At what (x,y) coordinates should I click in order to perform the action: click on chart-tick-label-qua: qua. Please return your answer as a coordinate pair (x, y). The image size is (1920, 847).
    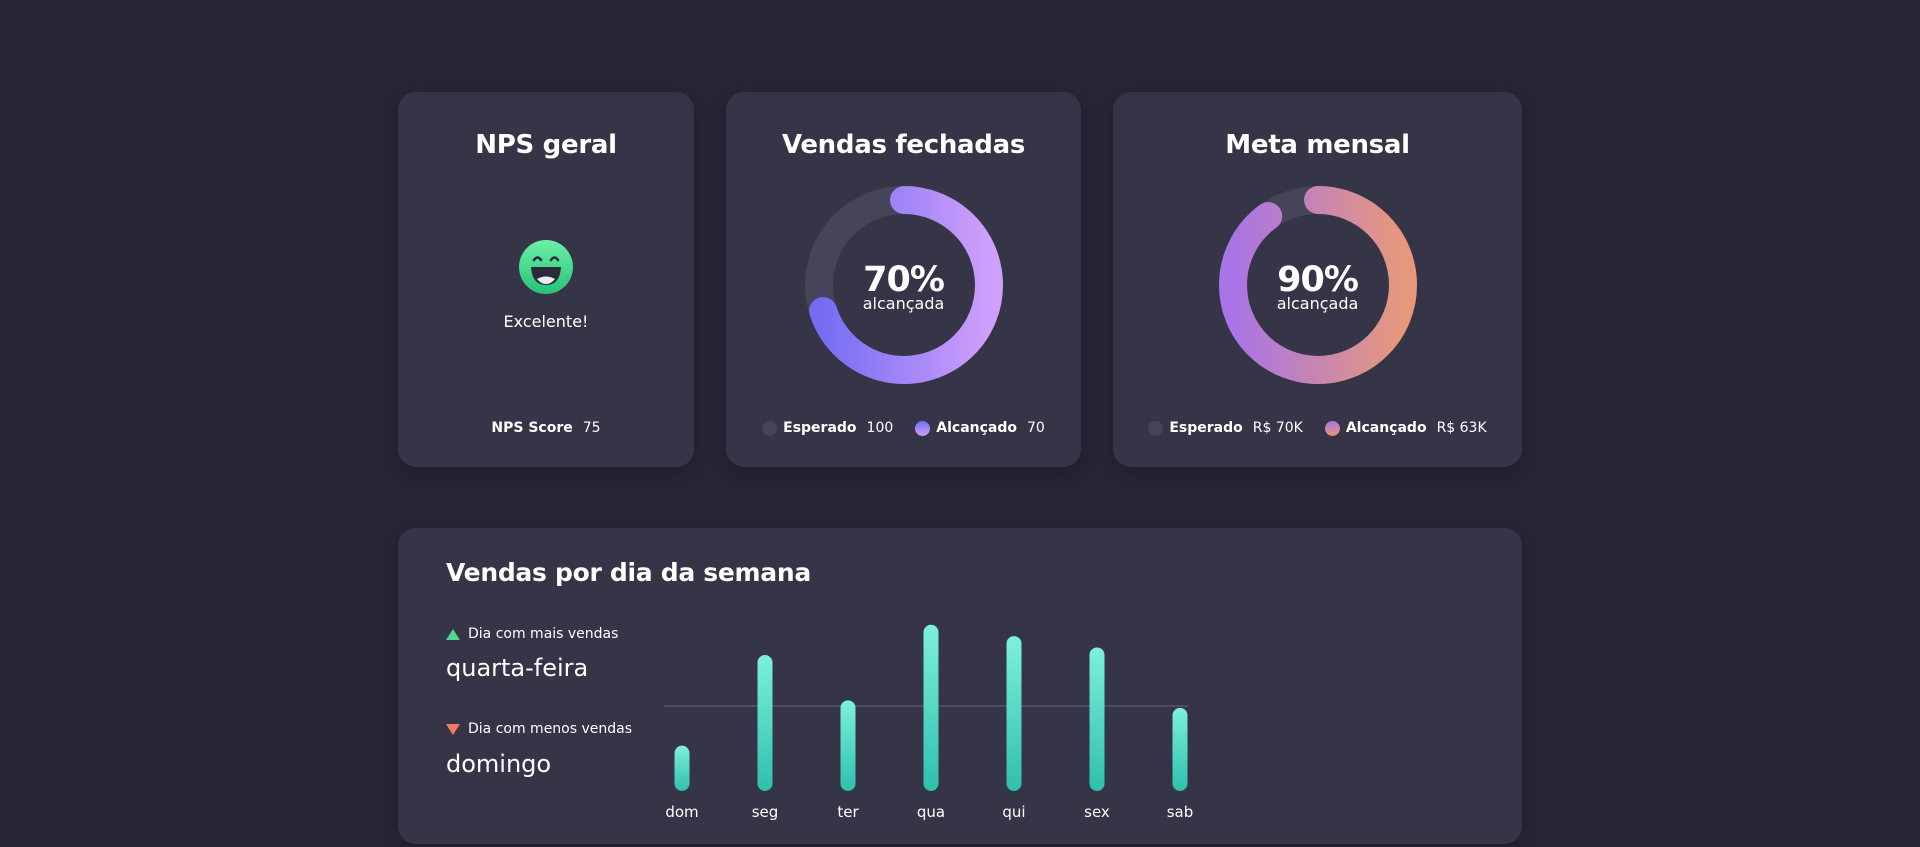
    Looking at the image, I should click on (931, 812).